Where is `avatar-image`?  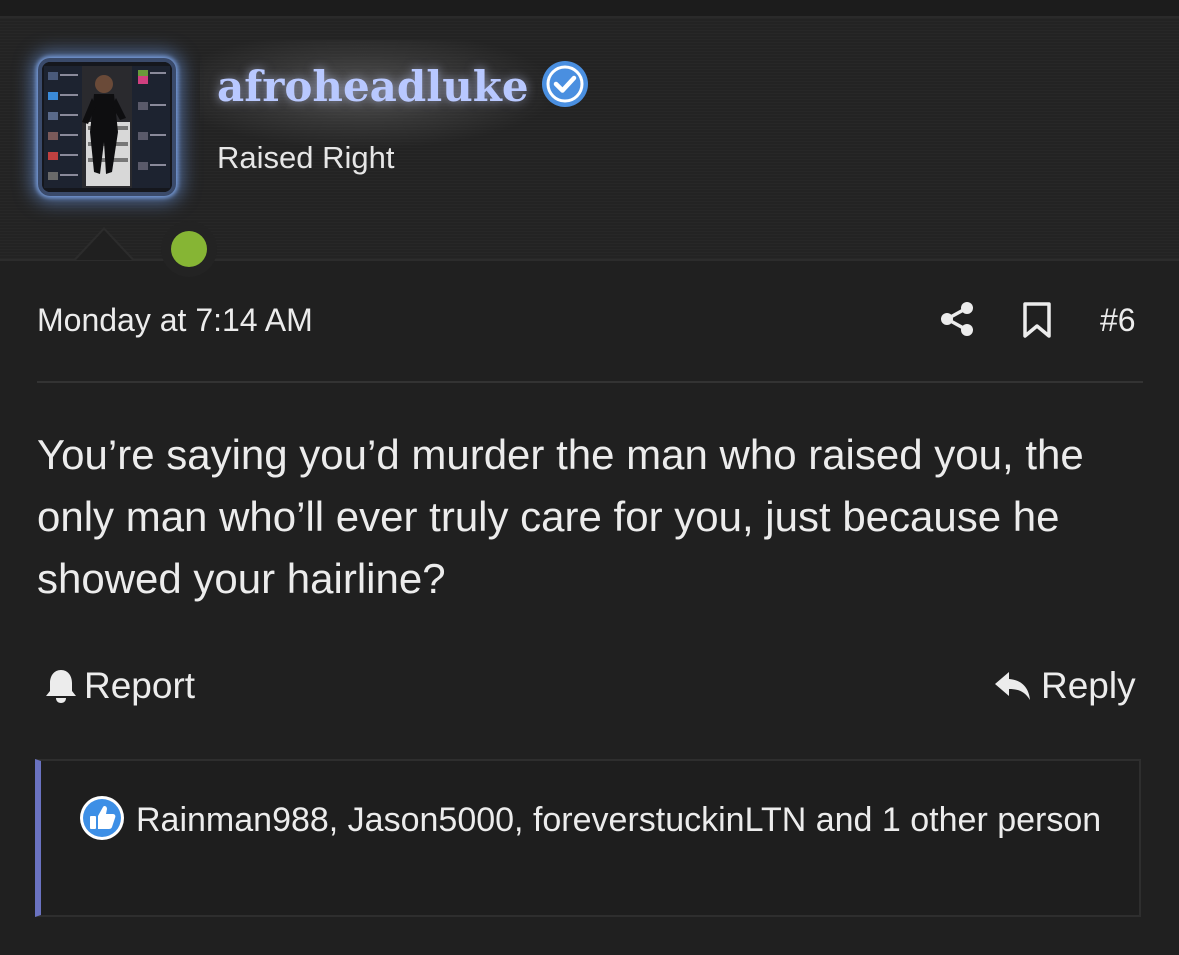
avatar-image is located at coordinates (107, 127).